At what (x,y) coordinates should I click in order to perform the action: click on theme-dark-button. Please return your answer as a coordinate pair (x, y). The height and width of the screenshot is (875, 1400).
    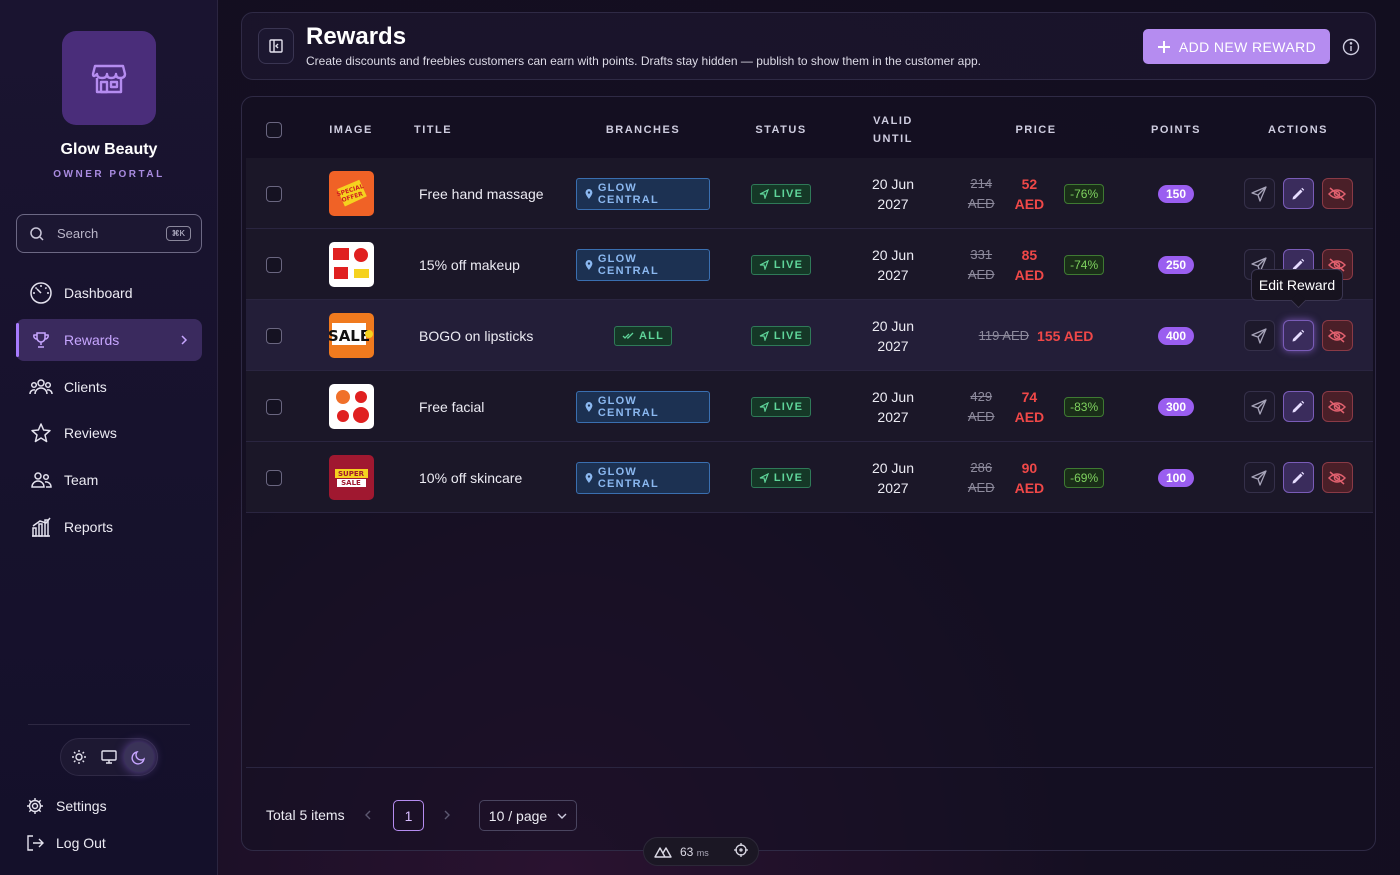
    Looking at the image, I should click on (139, 757).